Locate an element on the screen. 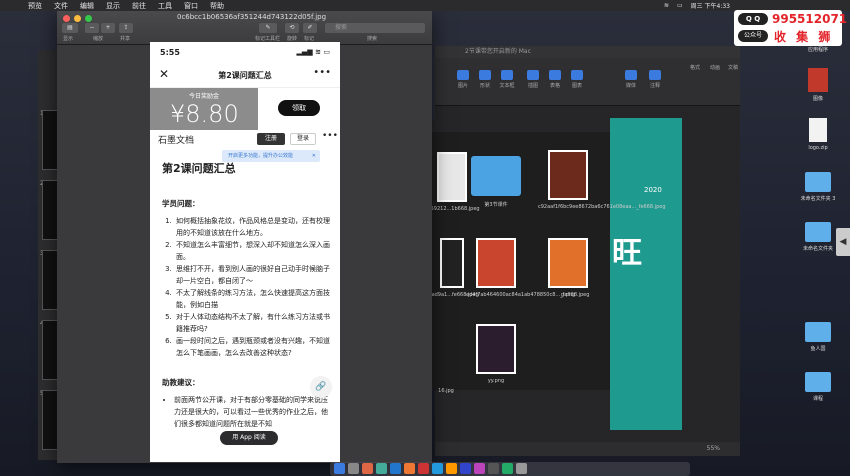  minimize-window-button is located at coordinates (77, 18).